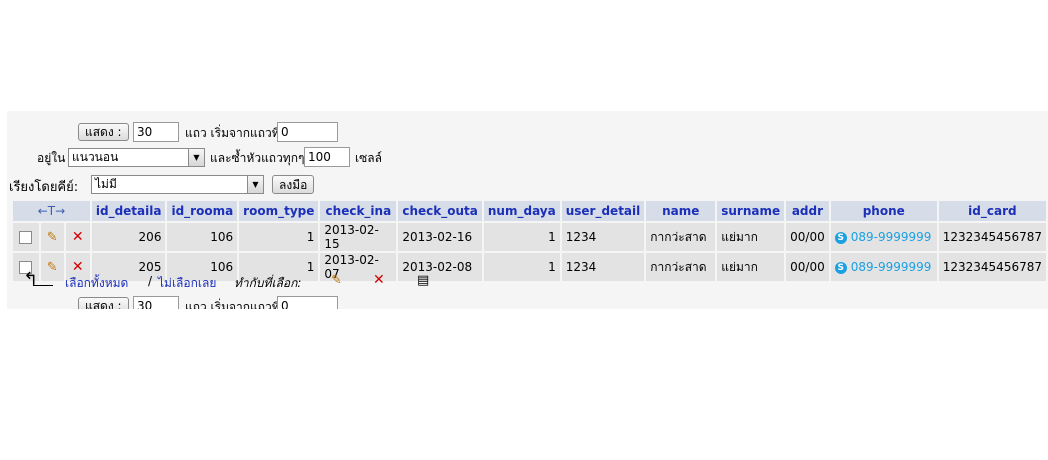  What do you see at coordinates (440, 211) in the screenshot?
I see `column-header: check_outa` at bounding box center [440, 211].